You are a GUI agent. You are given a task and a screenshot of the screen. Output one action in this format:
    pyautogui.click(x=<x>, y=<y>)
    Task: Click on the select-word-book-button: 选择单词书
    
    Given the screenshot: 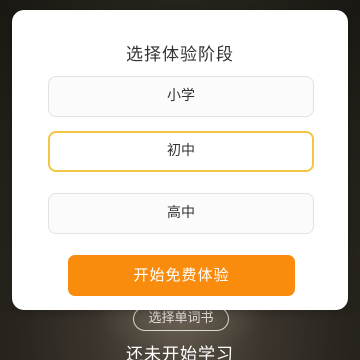 What is the action you would take?
    pyautogui.click(x=181, y=319)
    